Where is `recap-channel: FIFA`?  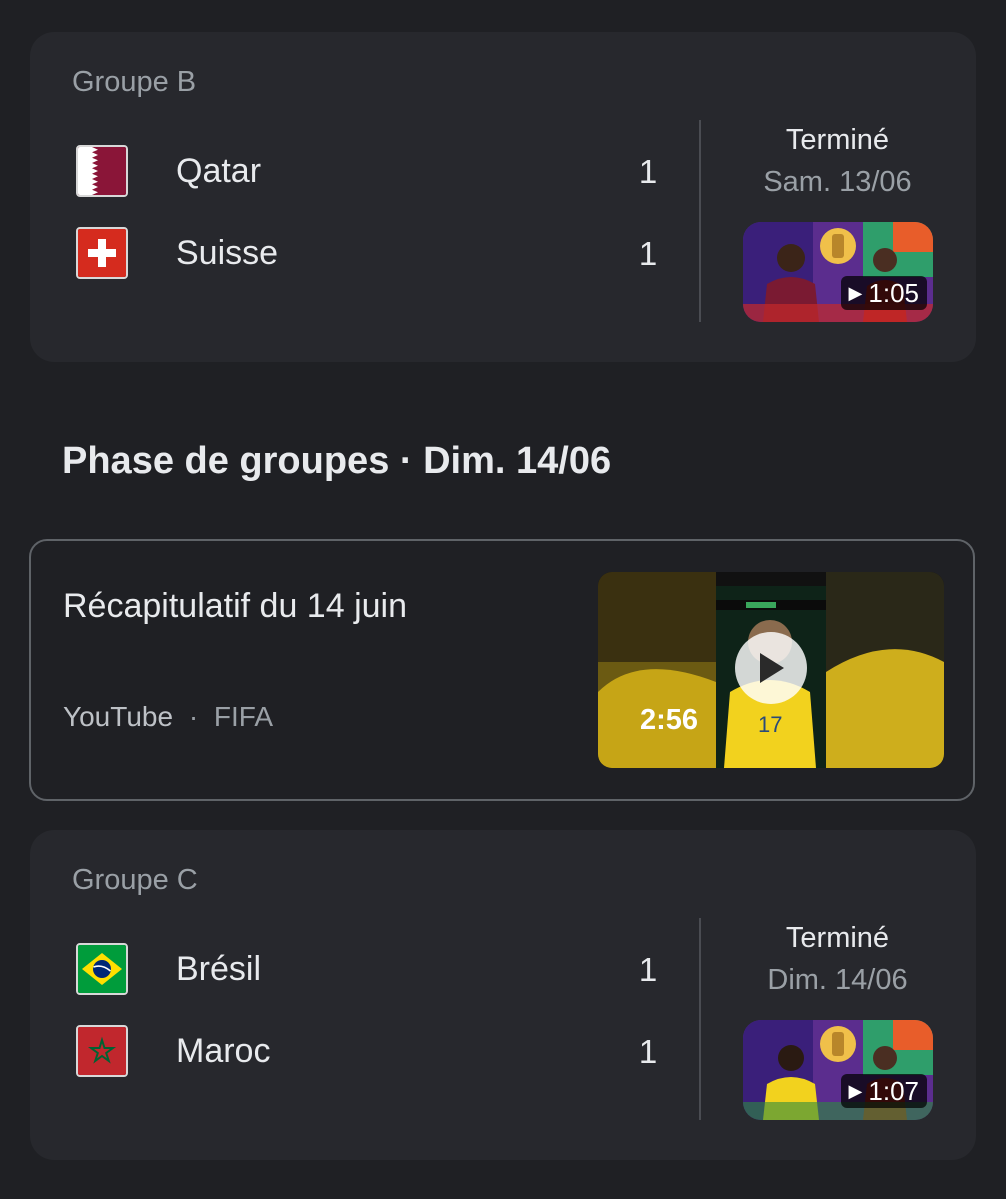
recap-channel: FIFA is located at coordinates (243, 716).